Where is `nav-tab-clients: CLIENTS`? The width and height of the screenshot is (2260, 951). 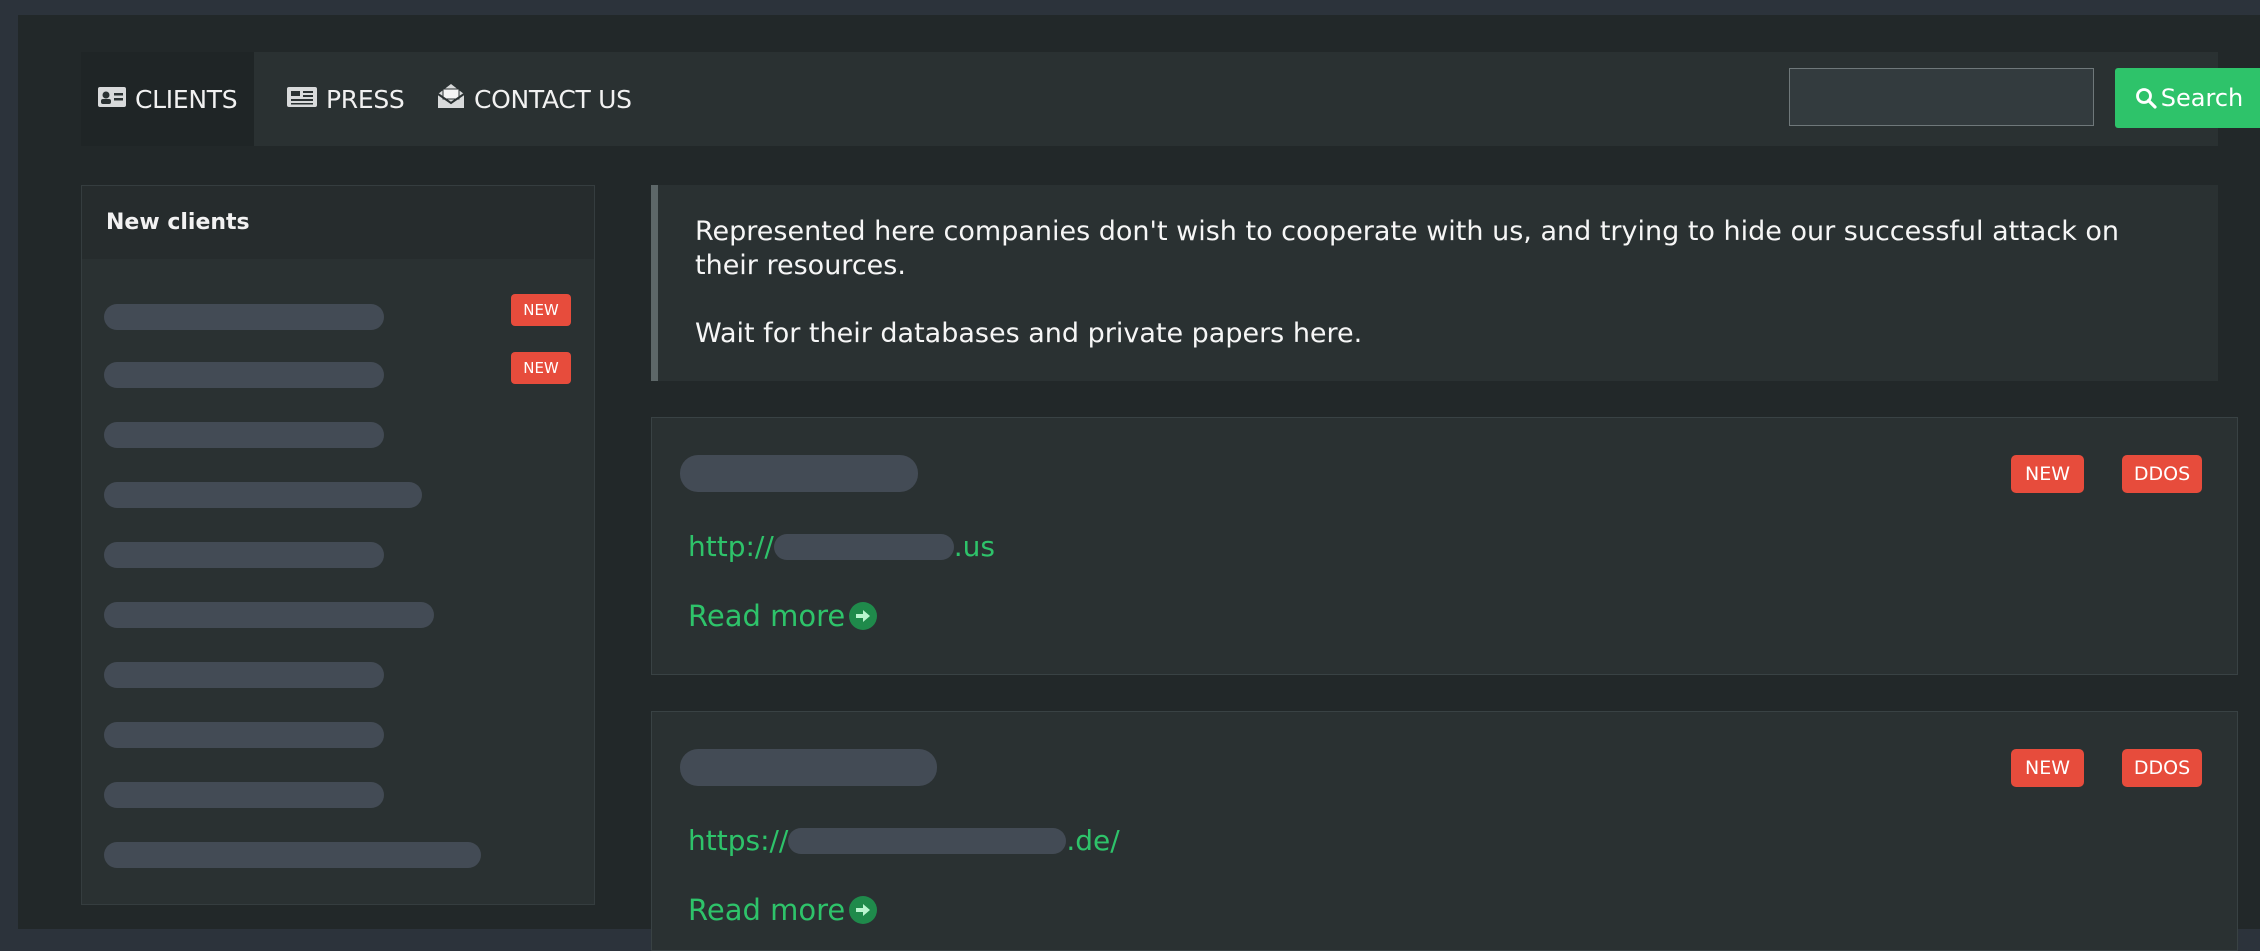
nav-tab-clients: CLIENTS is located at coordinates (168, 99).